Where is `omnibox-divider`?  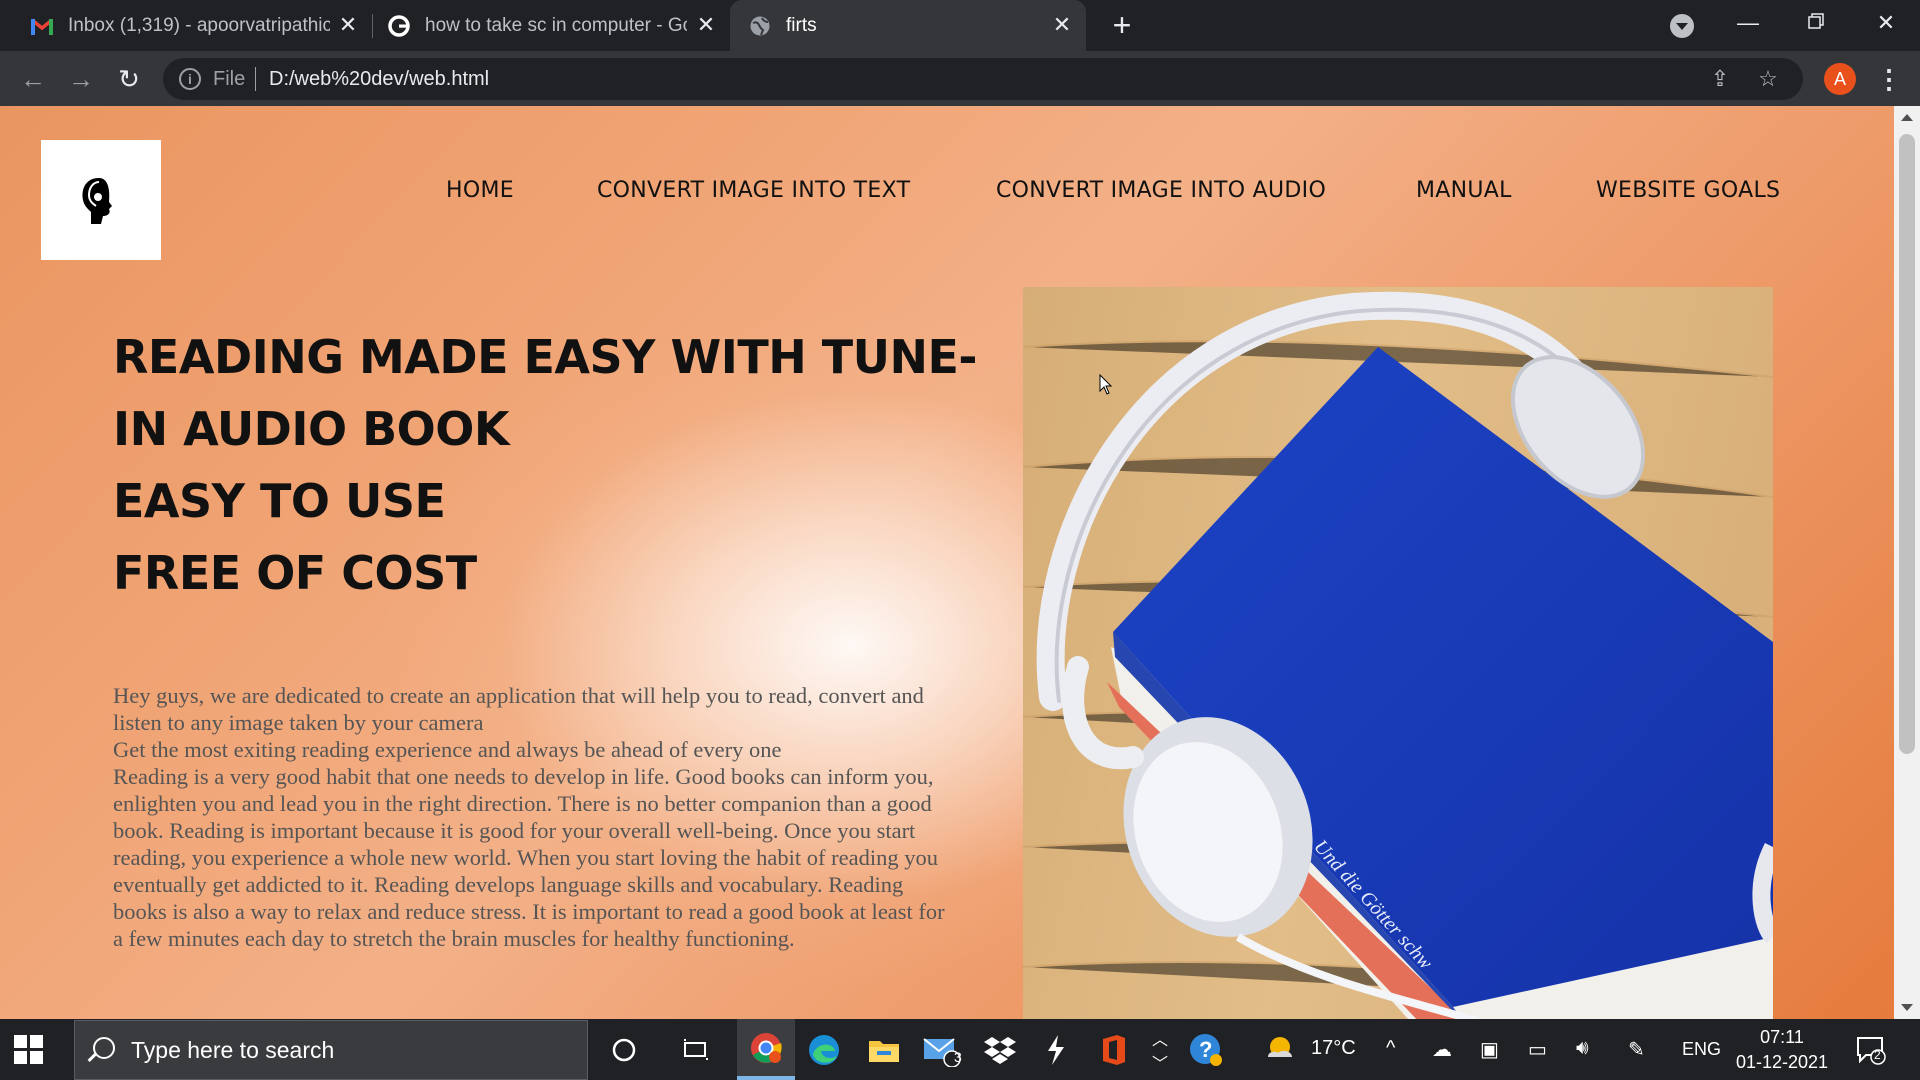
omnibox-divider is located at coordinates (255, 79).